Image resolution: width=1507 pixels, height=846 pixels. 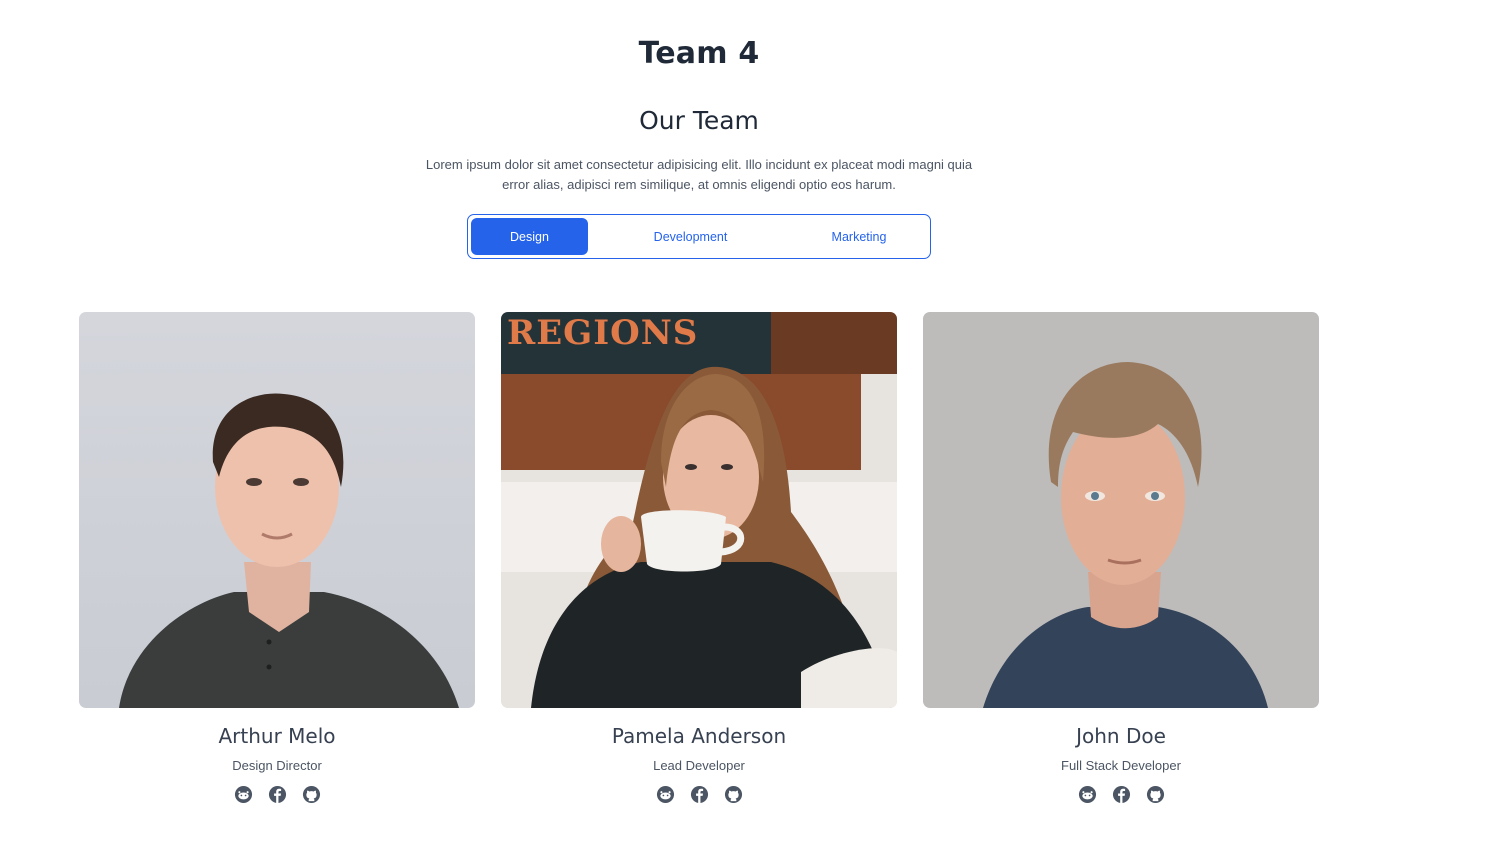 What do you see at coordinates (1121, 765) in the screenshot?
I see `member-role: Full Stack Developer` at bounding box center [1121, 765].